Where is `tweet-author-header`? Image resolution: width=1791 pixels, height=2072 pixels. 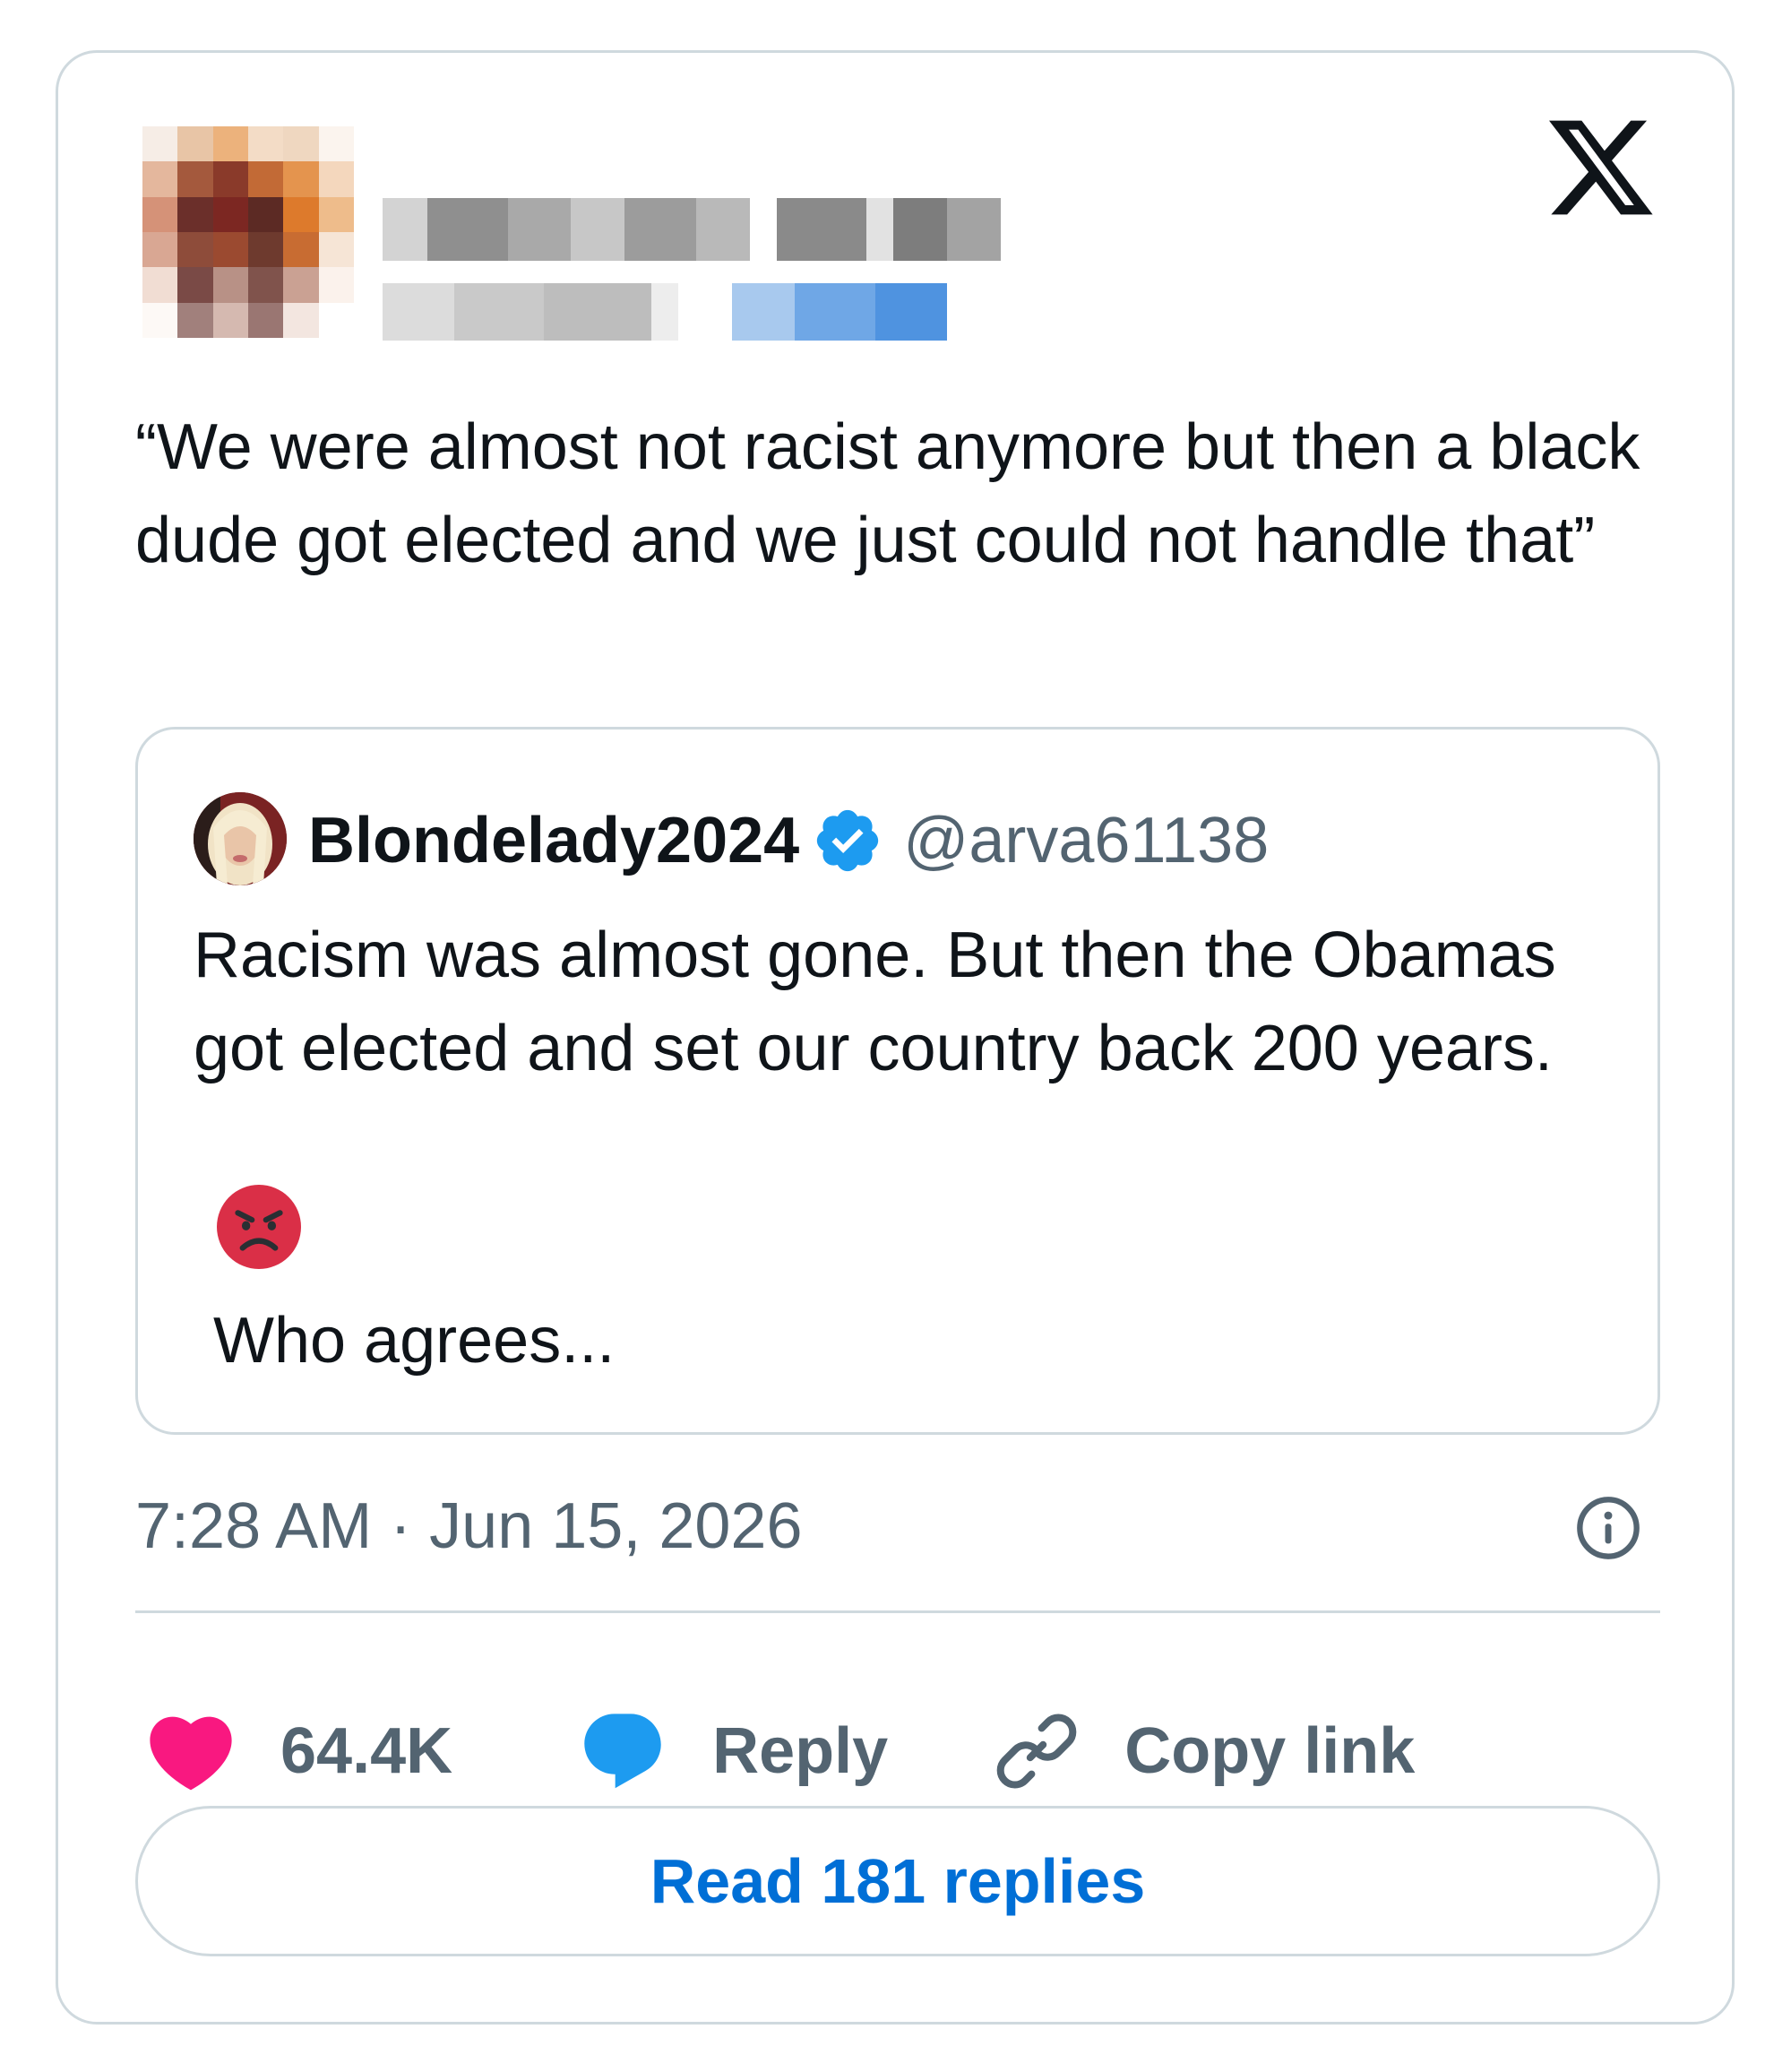 tweet-author-header is located at coordinates (555, 221).